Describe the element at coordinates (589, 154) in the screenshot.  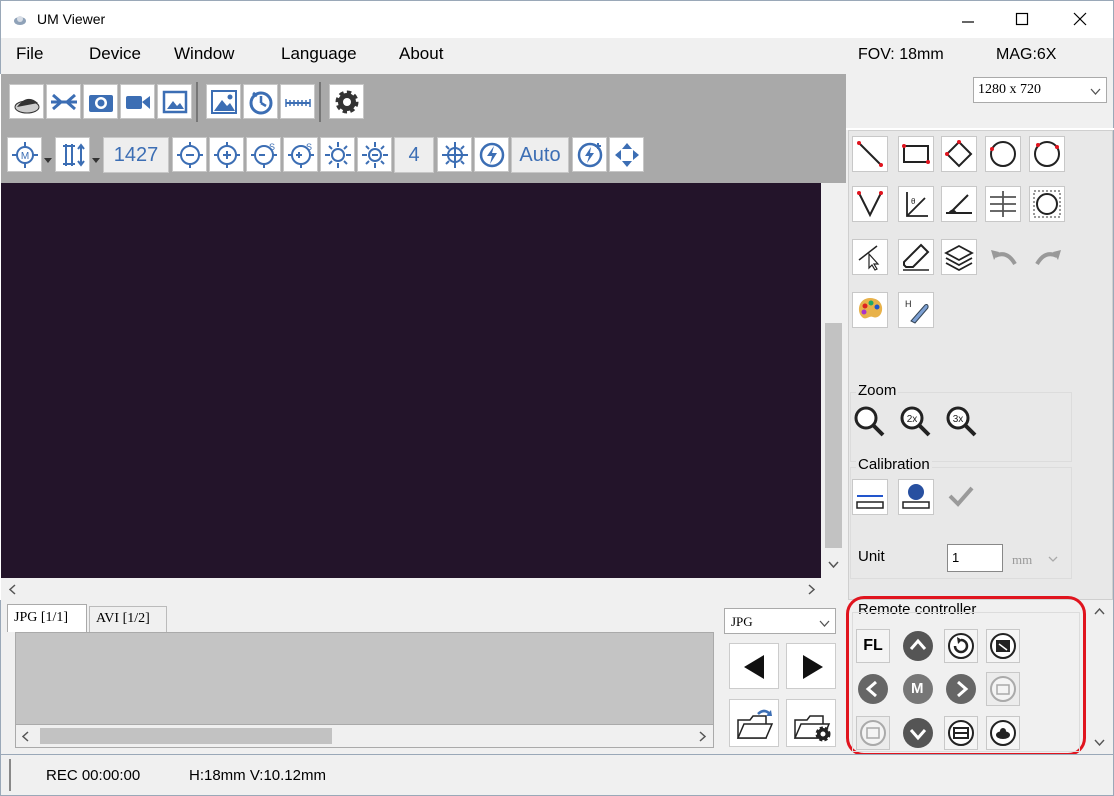
I see `exposure-plus-button` at that location.